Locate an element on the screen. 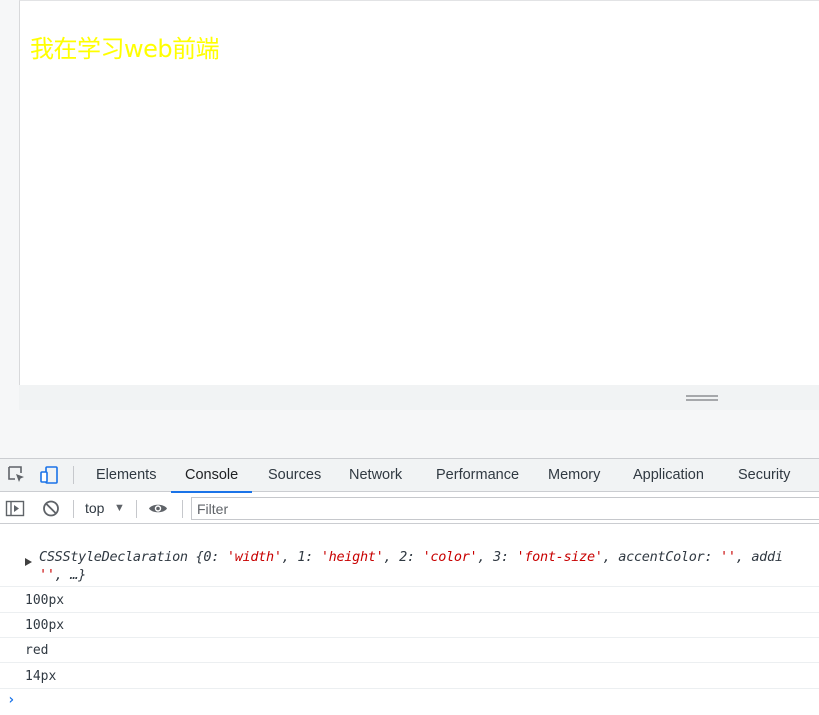 The height and width of the screenshot is (715, 819). object-open-brace: { is located at coordinates (195, 557).